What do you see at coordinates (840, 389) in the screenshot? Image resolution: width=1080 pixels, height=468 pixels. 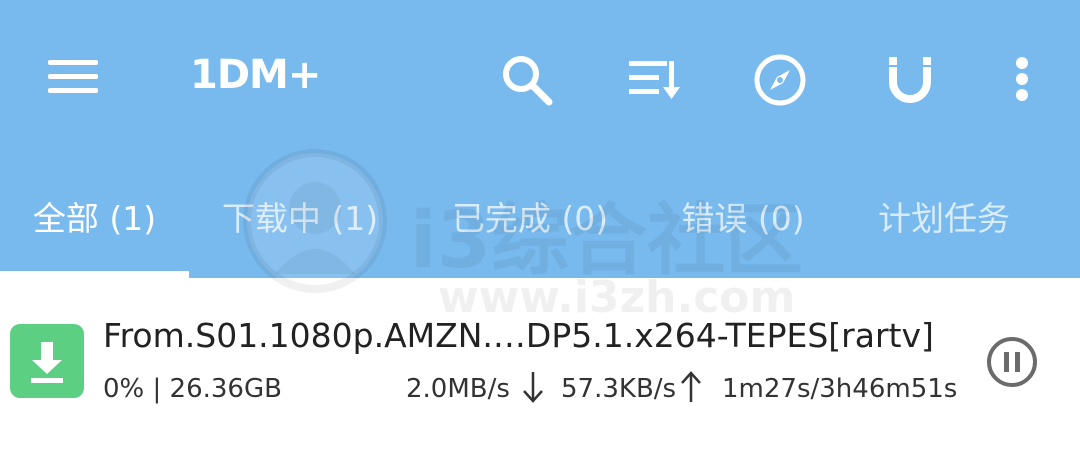 I see `time-remaining: 1m27s/3h46m51s` at bounding box center [840, 389].